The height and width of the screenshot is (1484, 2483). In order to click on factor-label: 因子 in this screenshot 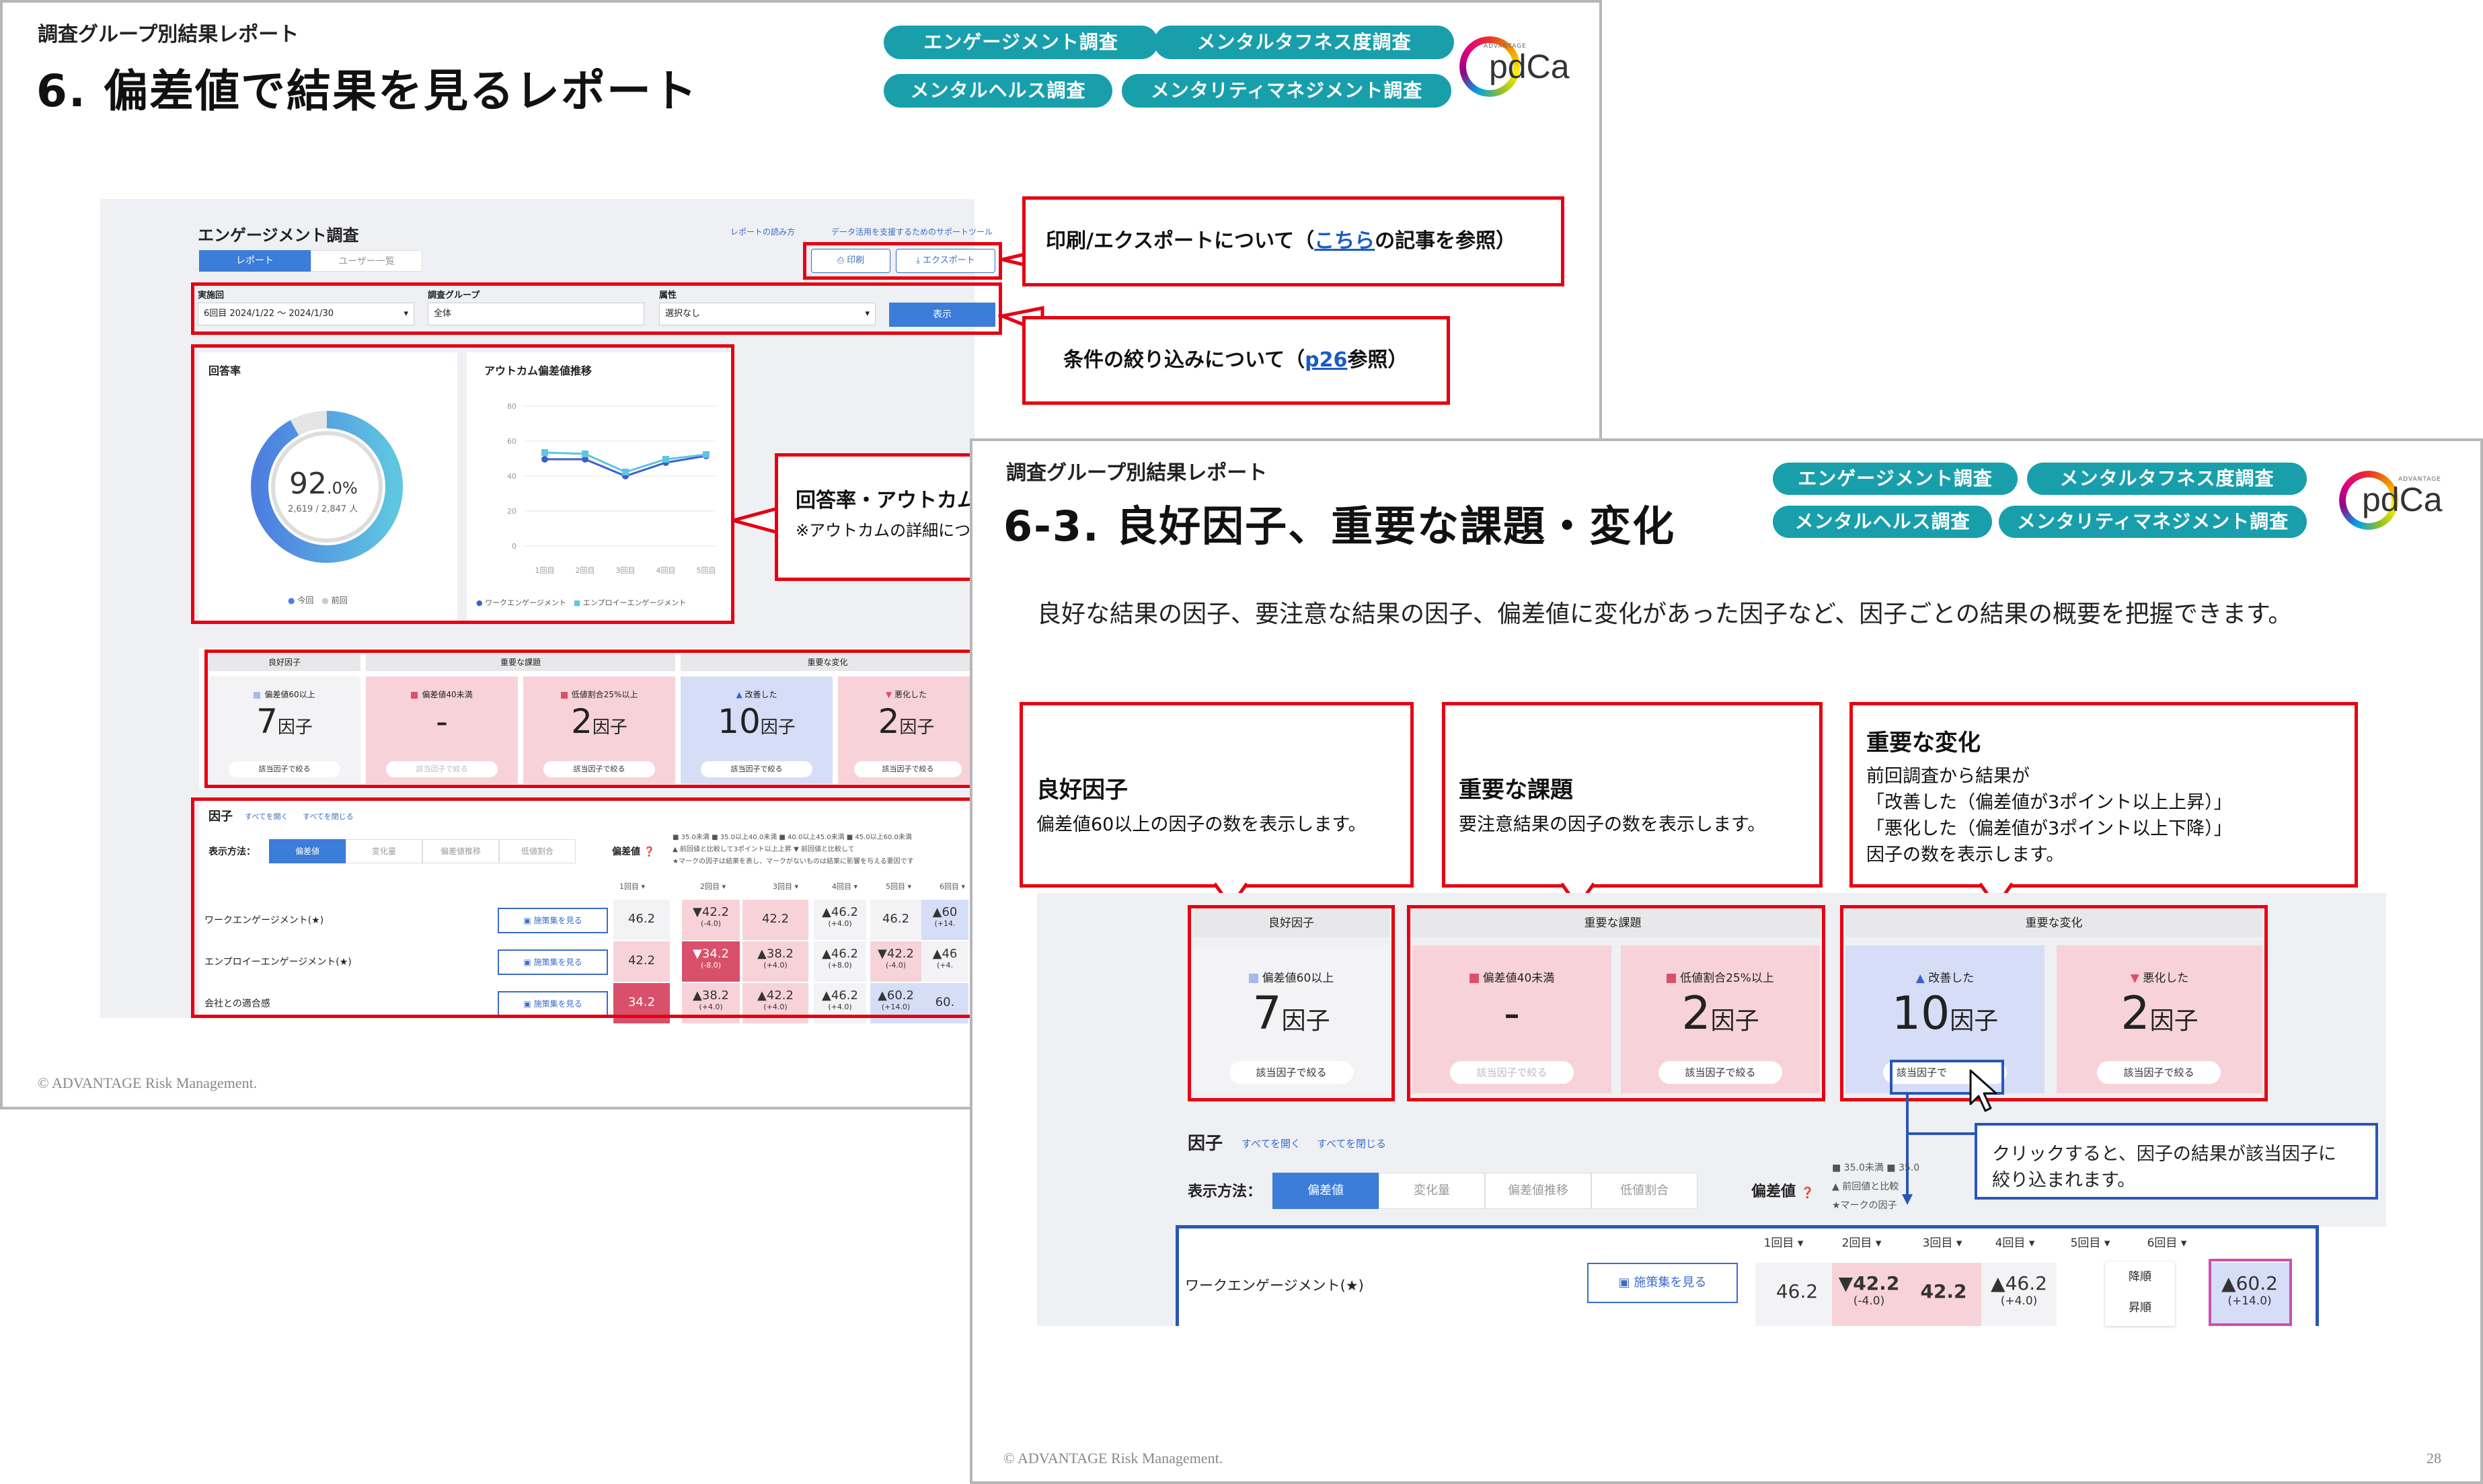, I will do `click(1205, 1144)`.